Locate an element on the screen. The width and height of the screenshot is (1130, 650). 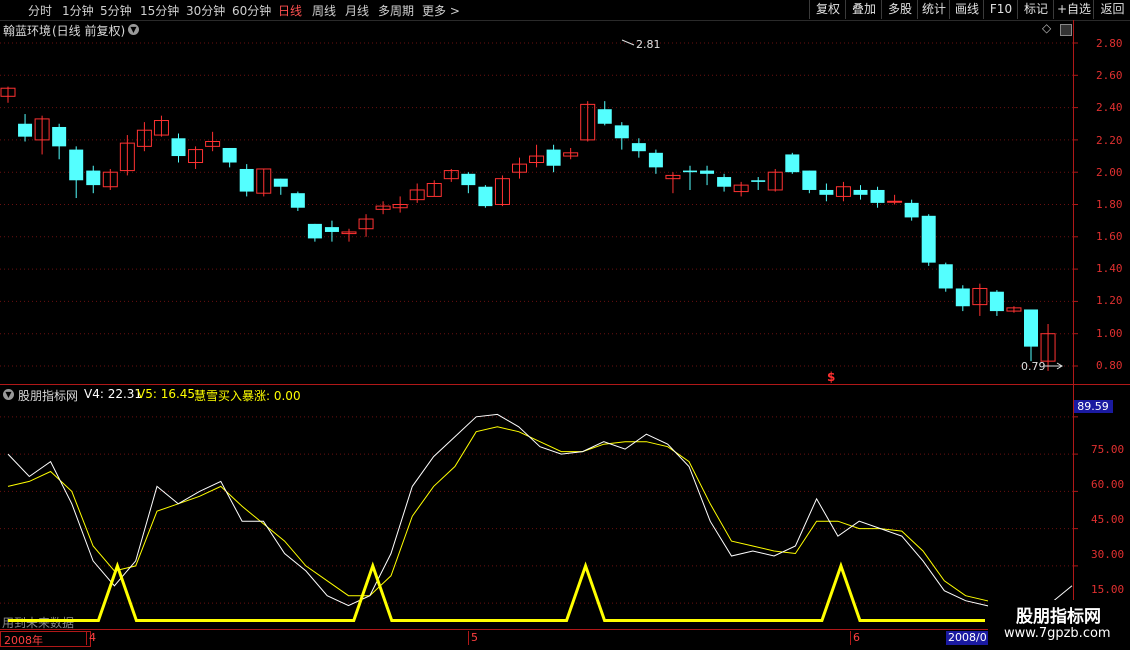
date-cursor-label: 2008/0 is located at coordinates (967, 638).